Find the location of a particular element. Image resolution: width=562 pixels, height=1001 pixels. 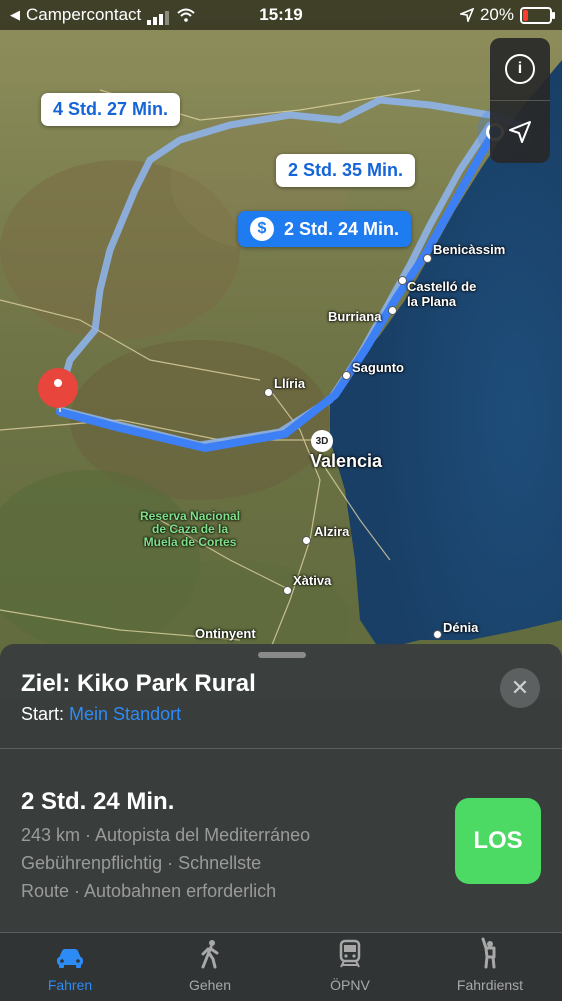

start-location-link: Mein Standort is located at coordinates (125, 714).